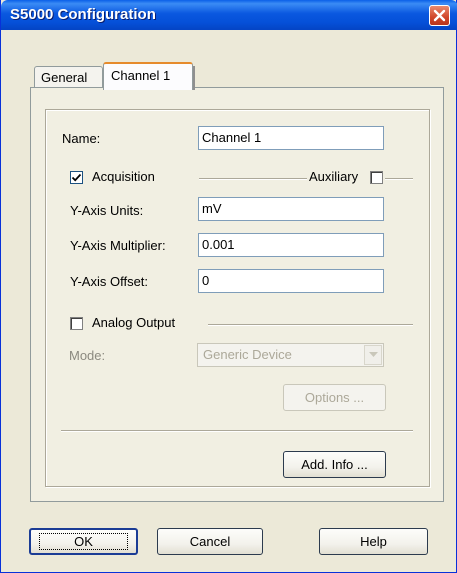 This screenshot has height=573, width=457. What do you see at coordinates (253, 179) in the screenshot?
I see `acquisition-separator` at bounding box center [253, 179].